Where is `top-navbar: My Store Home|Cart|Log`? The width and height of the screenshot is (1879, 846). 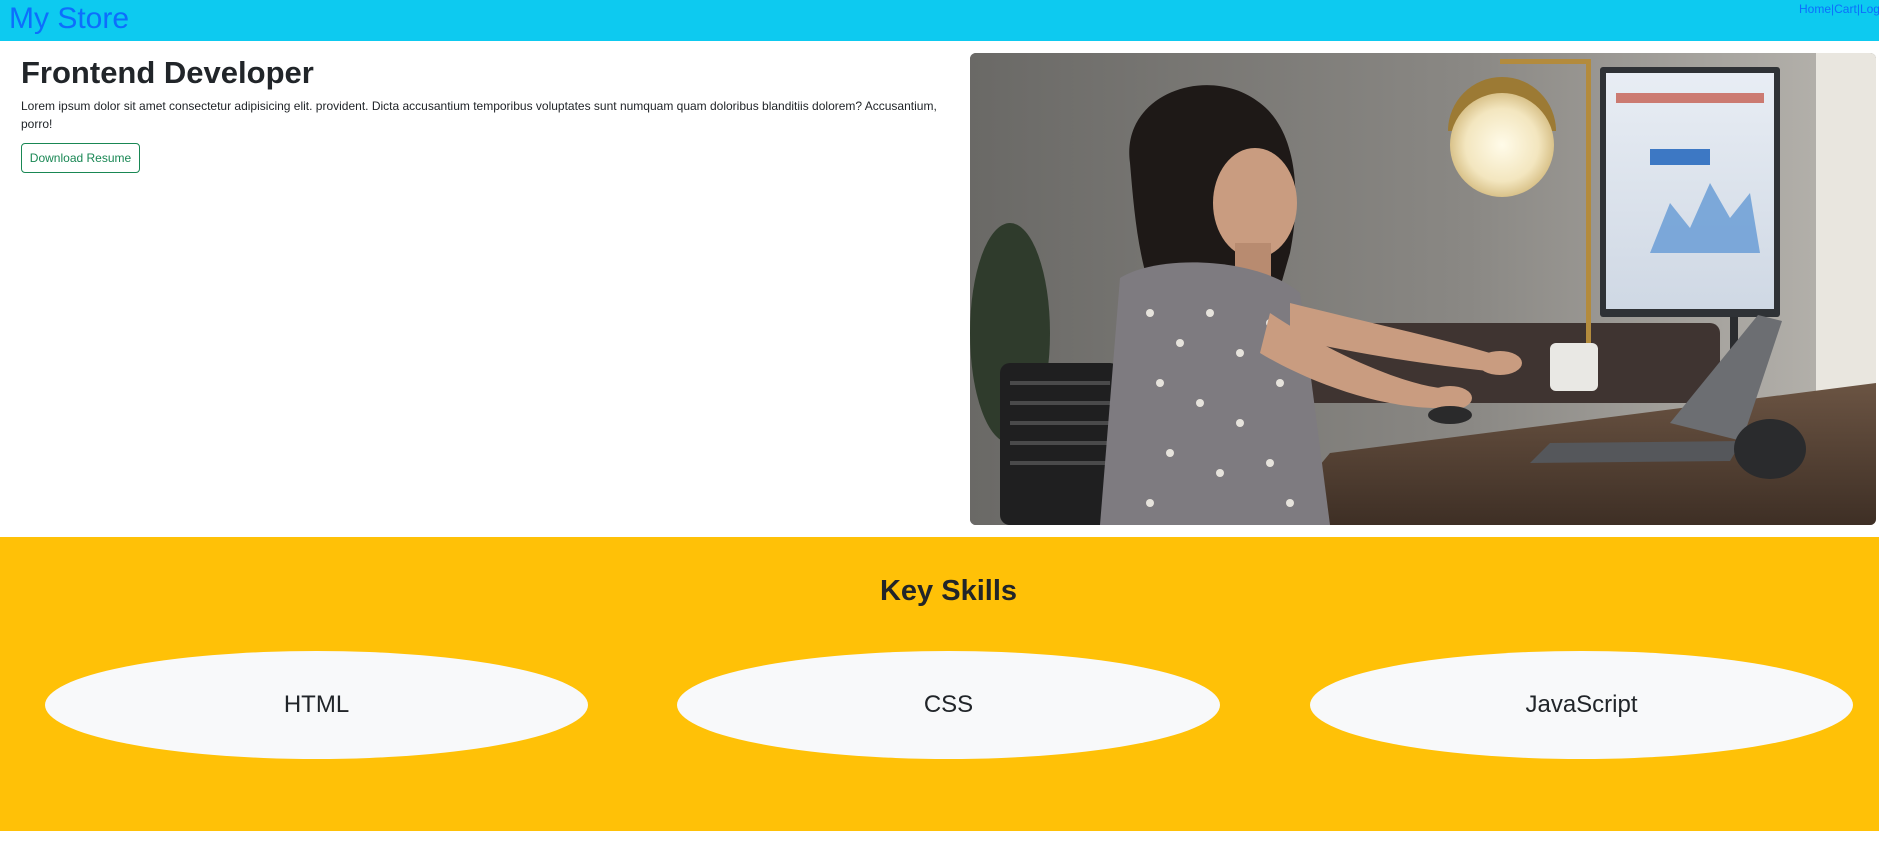 top-navbar: My Store Home|Cart|Log is located at coordinates (939, 20).